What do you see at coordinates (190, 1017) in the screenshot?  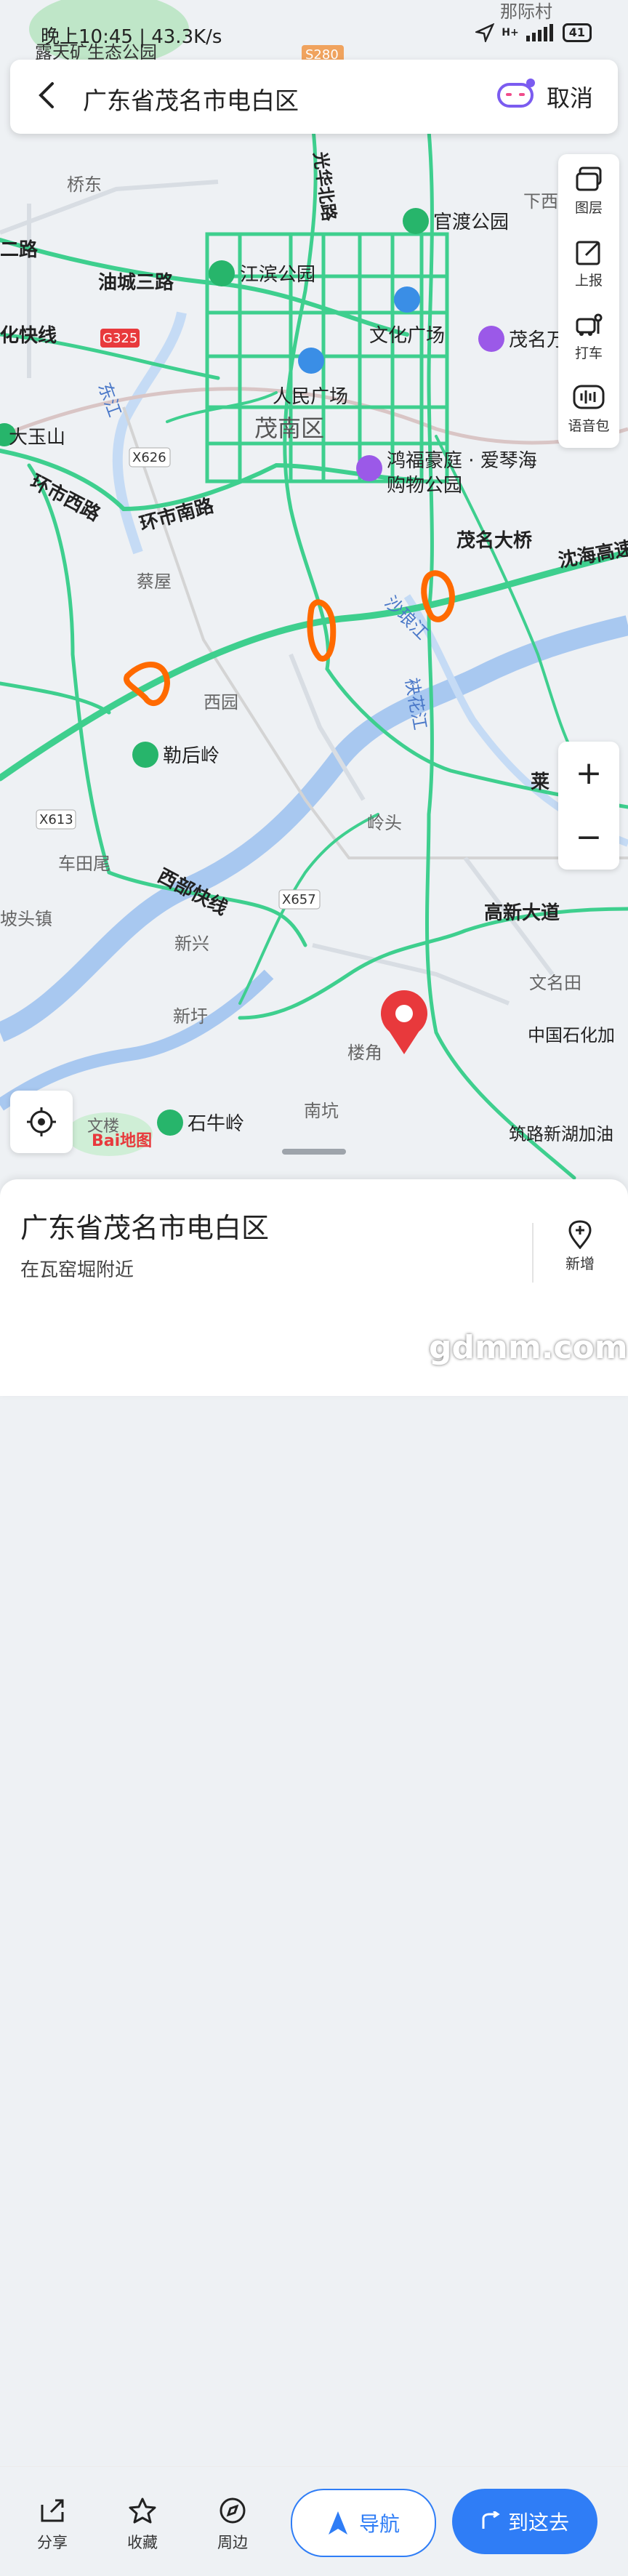 I see `map-label: 新圩` at bounding box center [190, 1017].